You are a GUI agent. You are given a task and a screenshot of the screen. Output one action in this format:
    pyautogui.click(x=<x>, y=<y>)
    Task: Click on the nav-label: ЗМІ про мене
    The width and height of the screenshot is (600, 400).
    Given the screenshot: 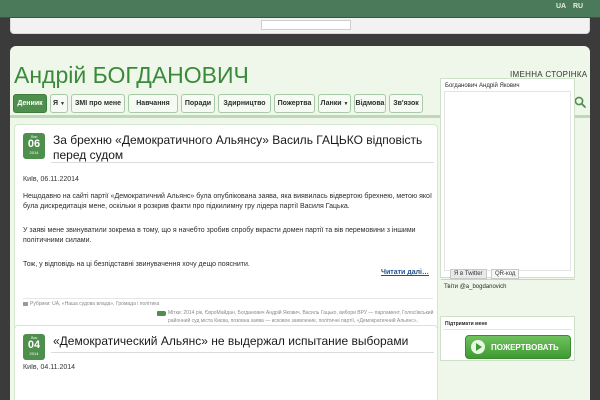 What is the action you would take?
    pyautogui.click(x=98, y=103)
    